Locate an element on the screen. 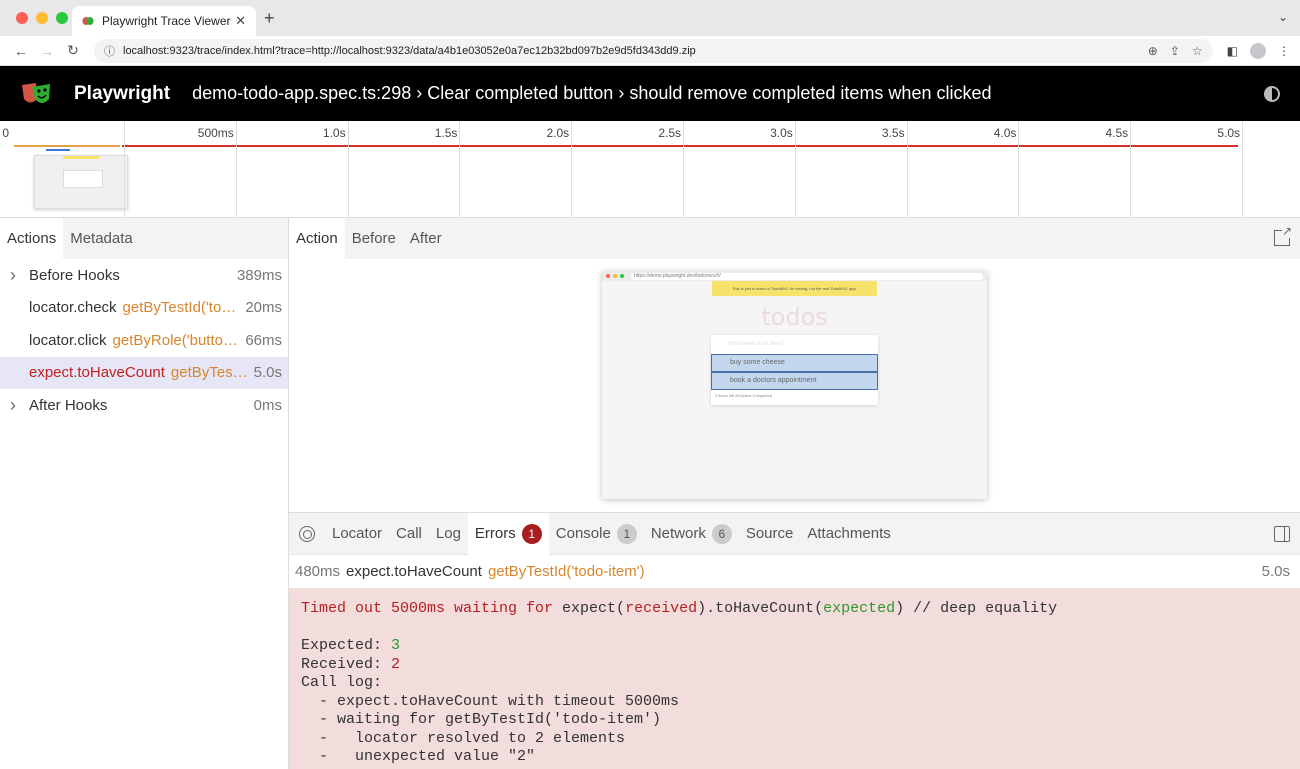 The image size is (1300, 769). profile-avatar is located at coordinates (1258, 50).